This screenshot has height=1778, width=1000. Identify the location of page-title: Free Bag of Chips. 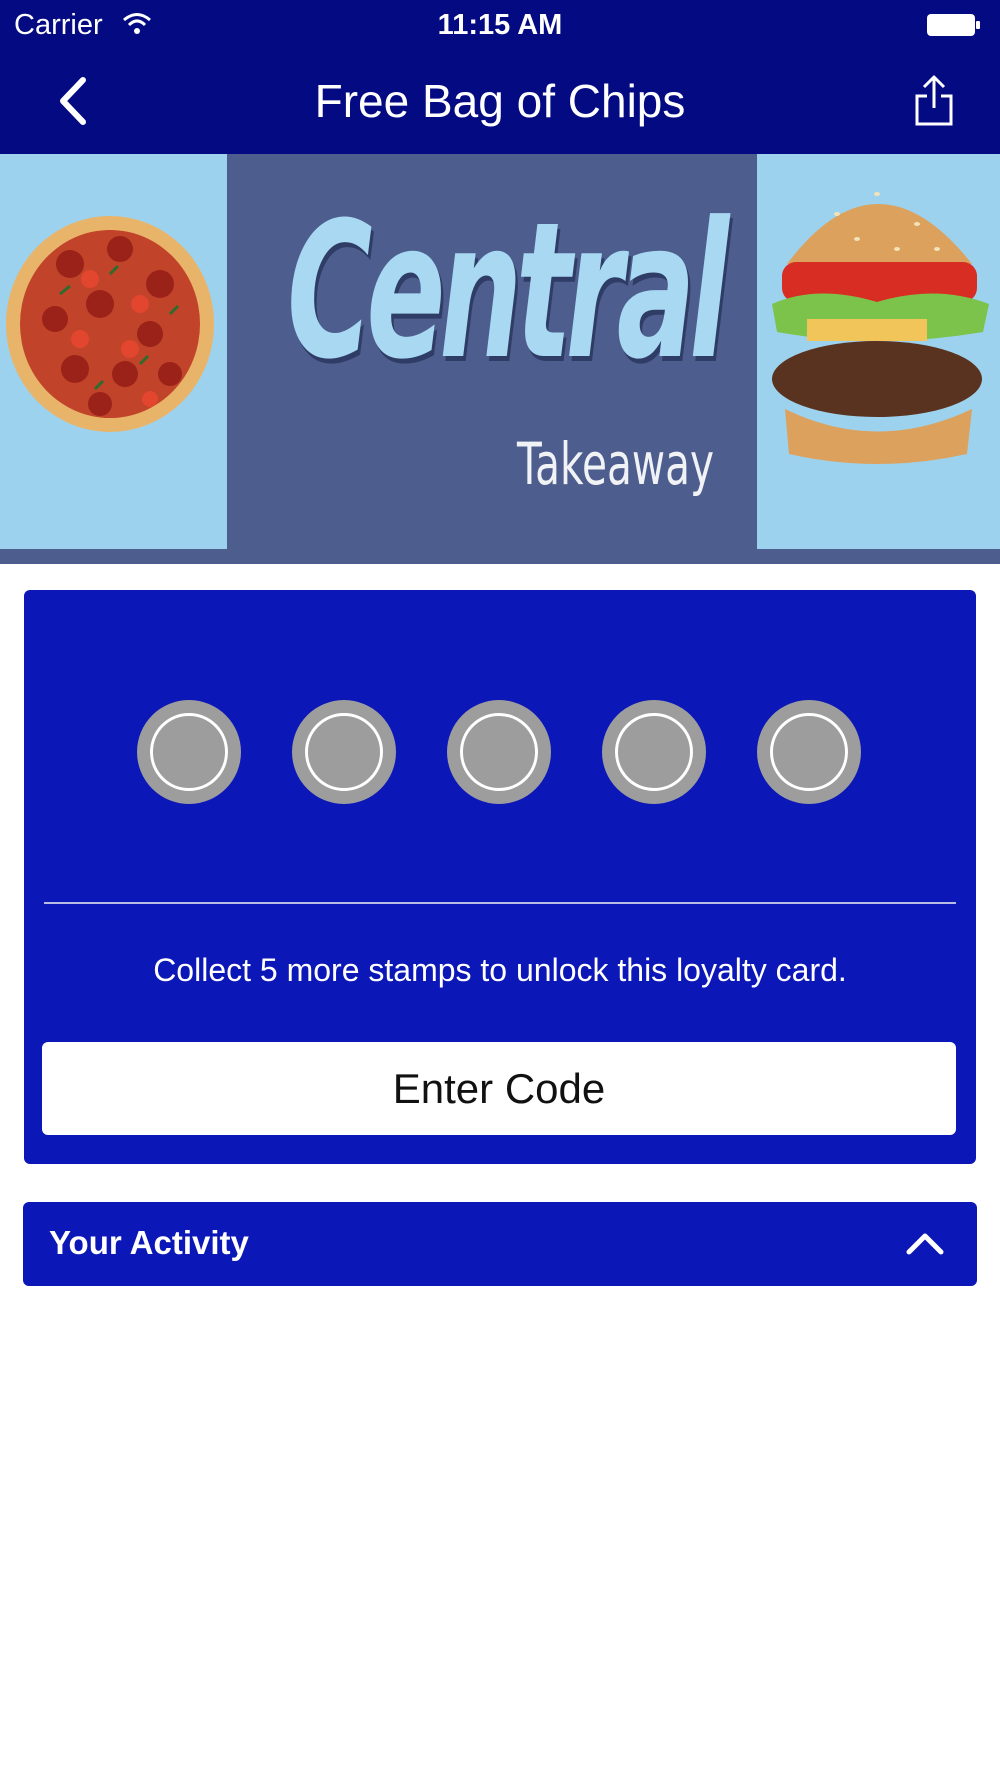
(500, 101).